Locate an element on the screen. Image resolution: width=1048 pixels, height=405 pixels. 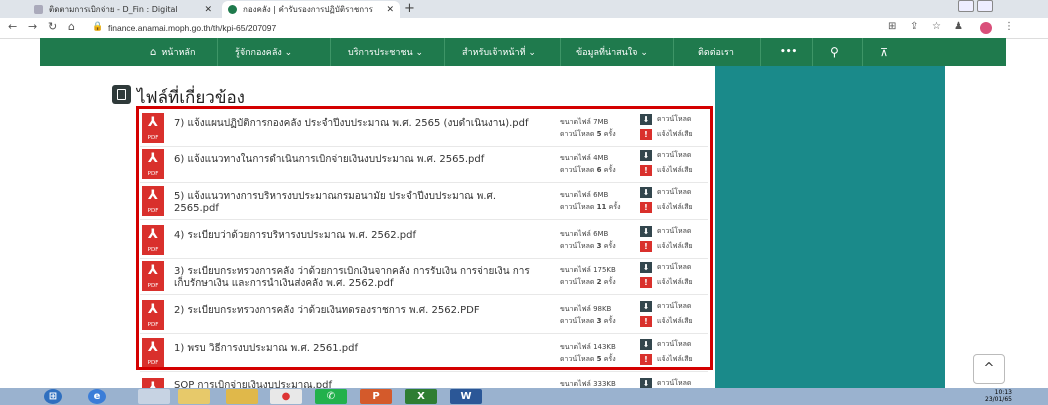
browser-tab-finance: กองคลัง | คำรับรองการปฏิบัติราชการ ✕ is located at coordinates (311, 9).